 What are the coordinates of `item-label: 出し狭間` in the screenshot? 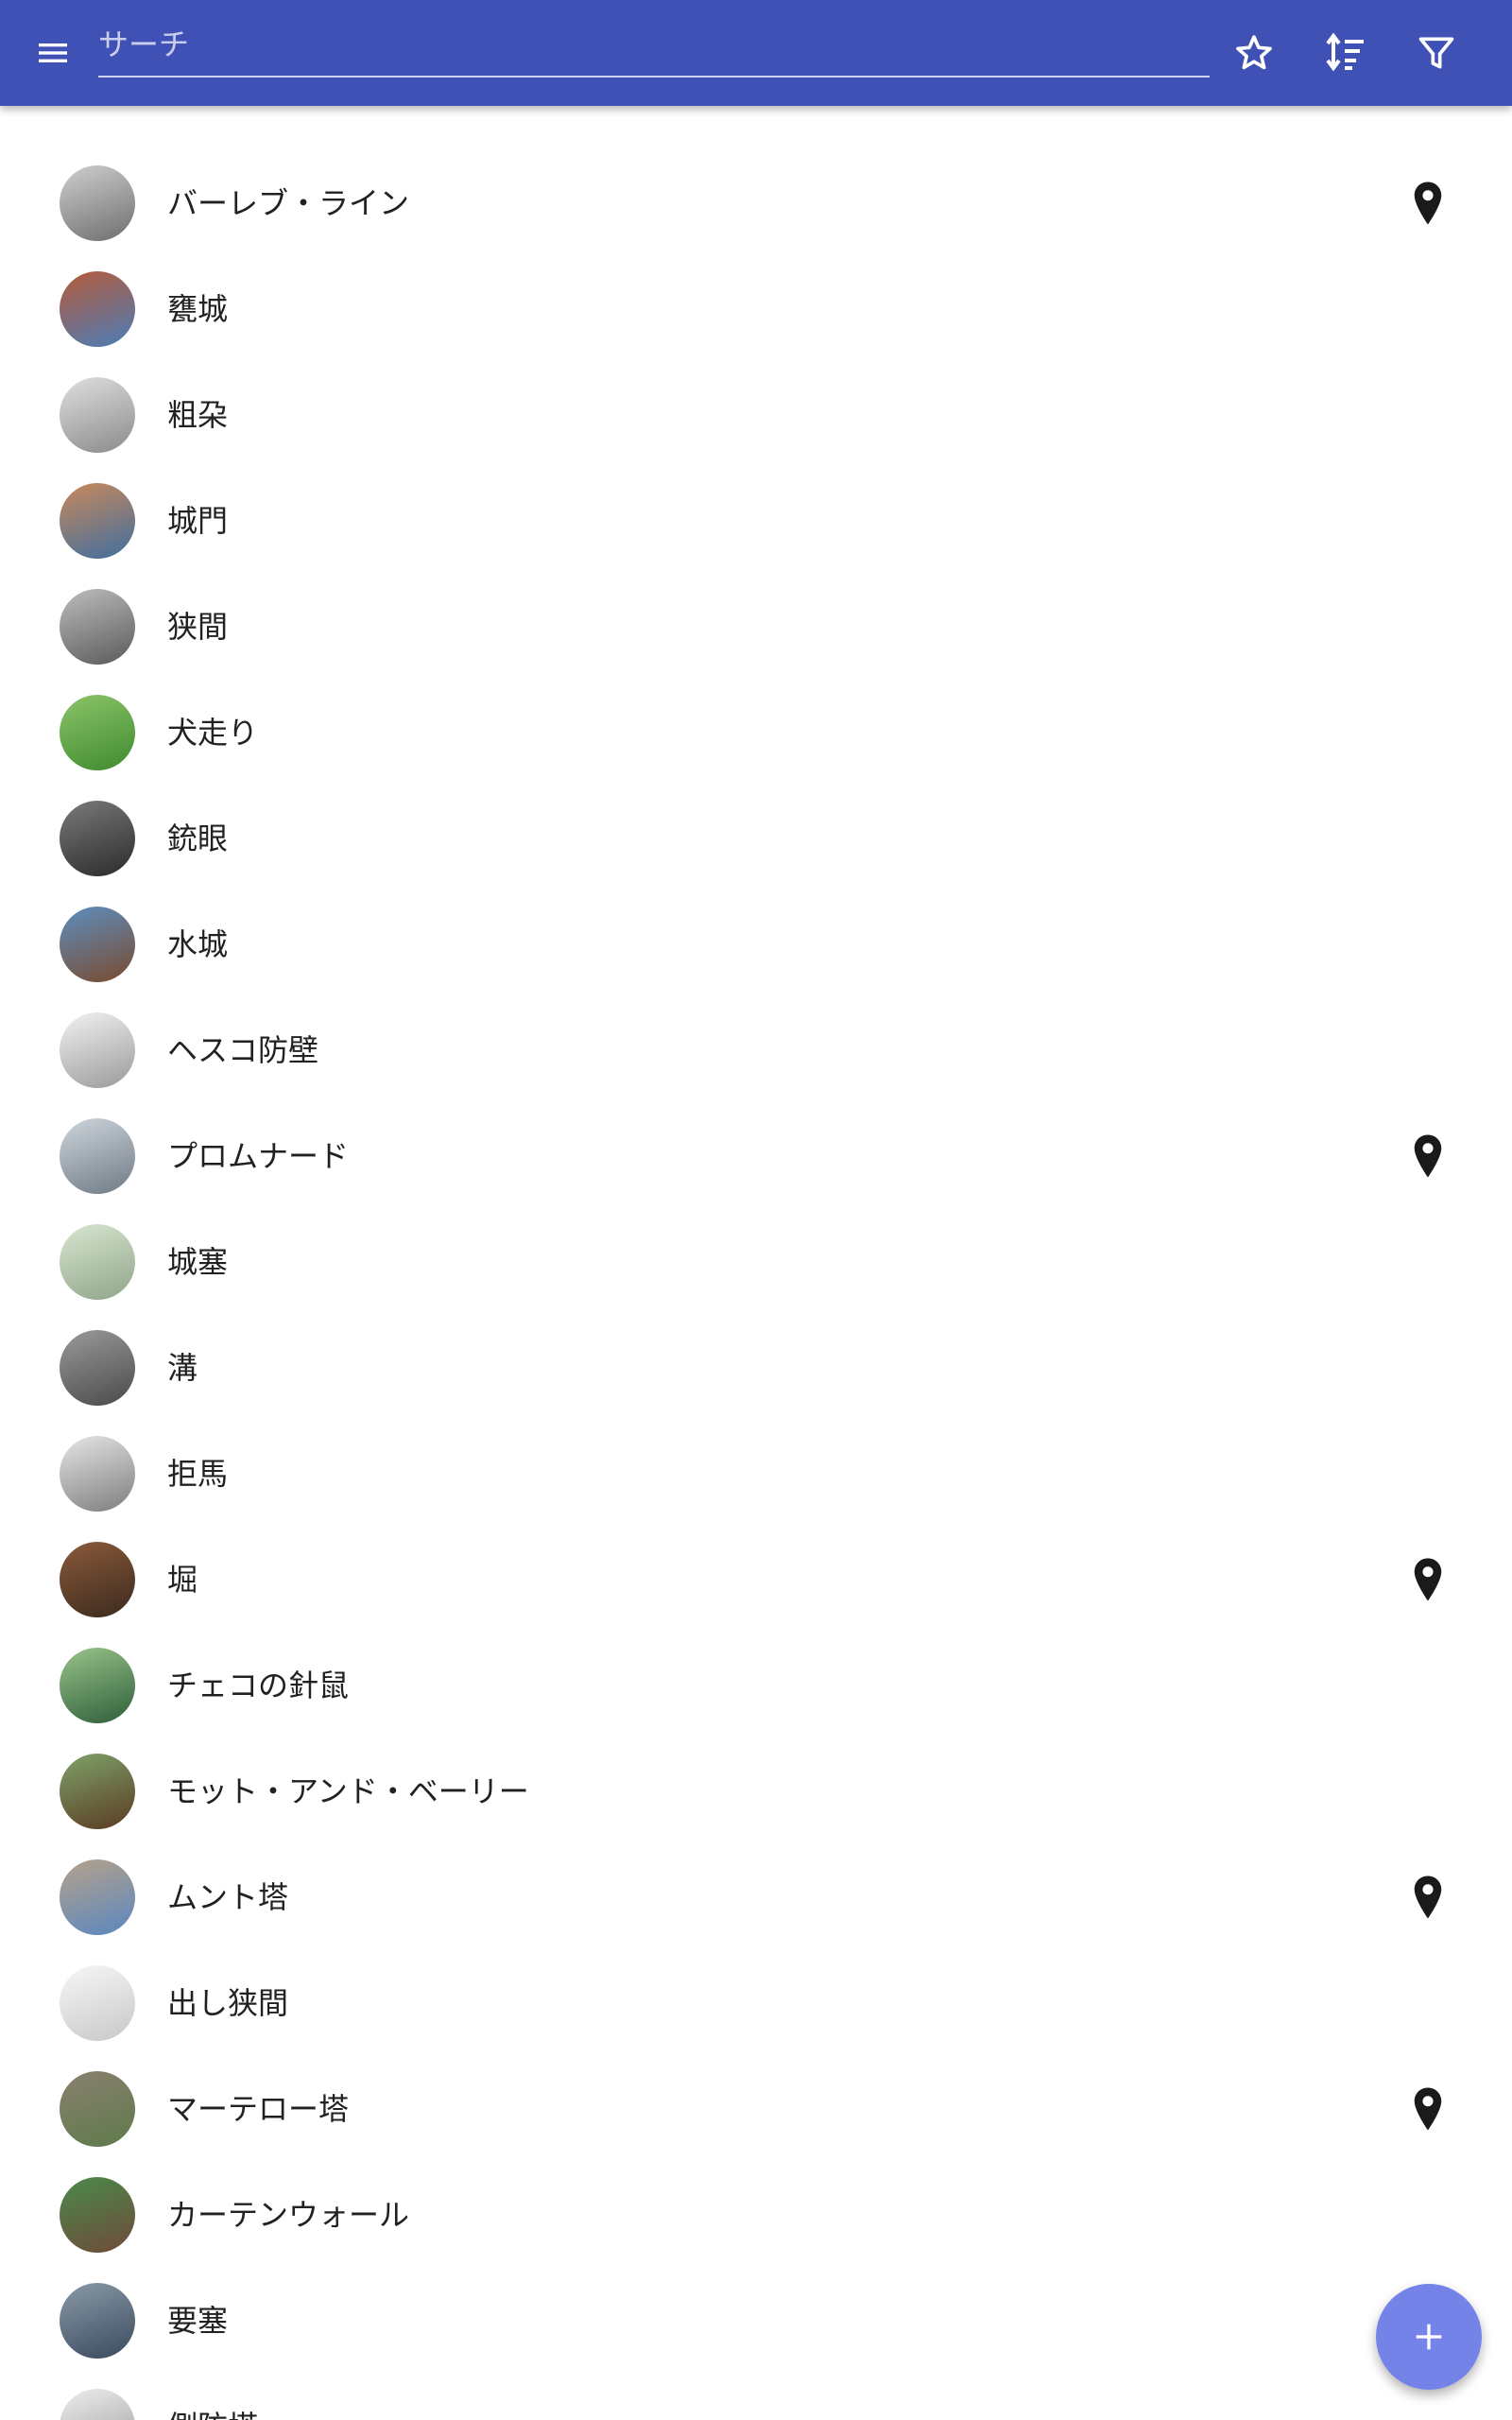 It's located at (228, 2003).